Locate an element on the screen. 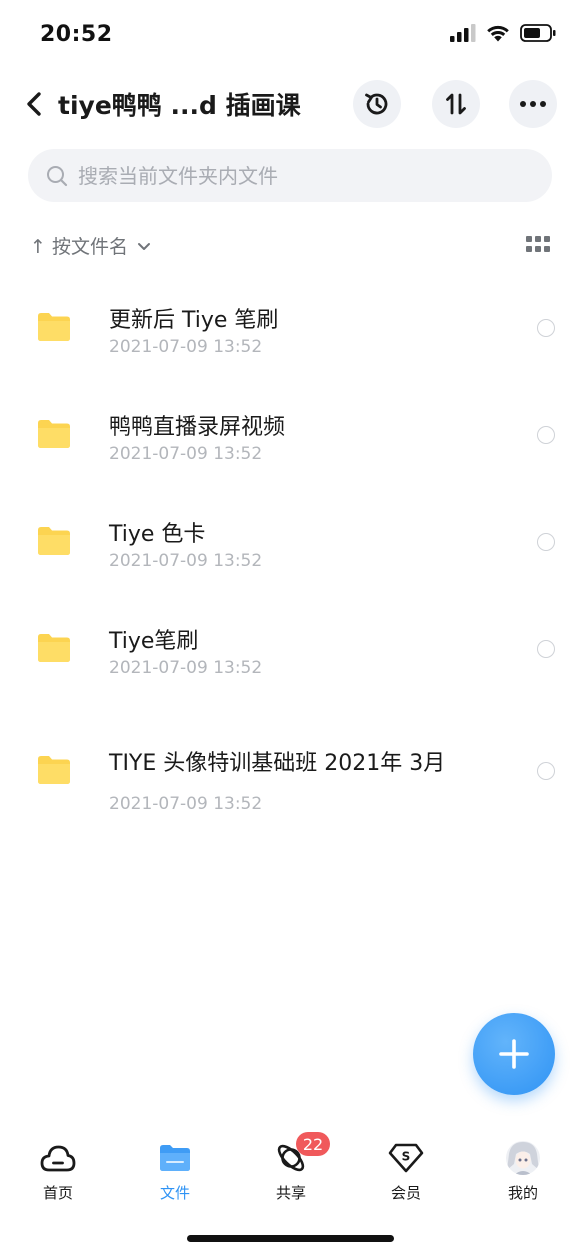 The height and width of the screenshot is (1256, 580). sort-button: ↑ 按文件名 is located at coordinates (91, 245).